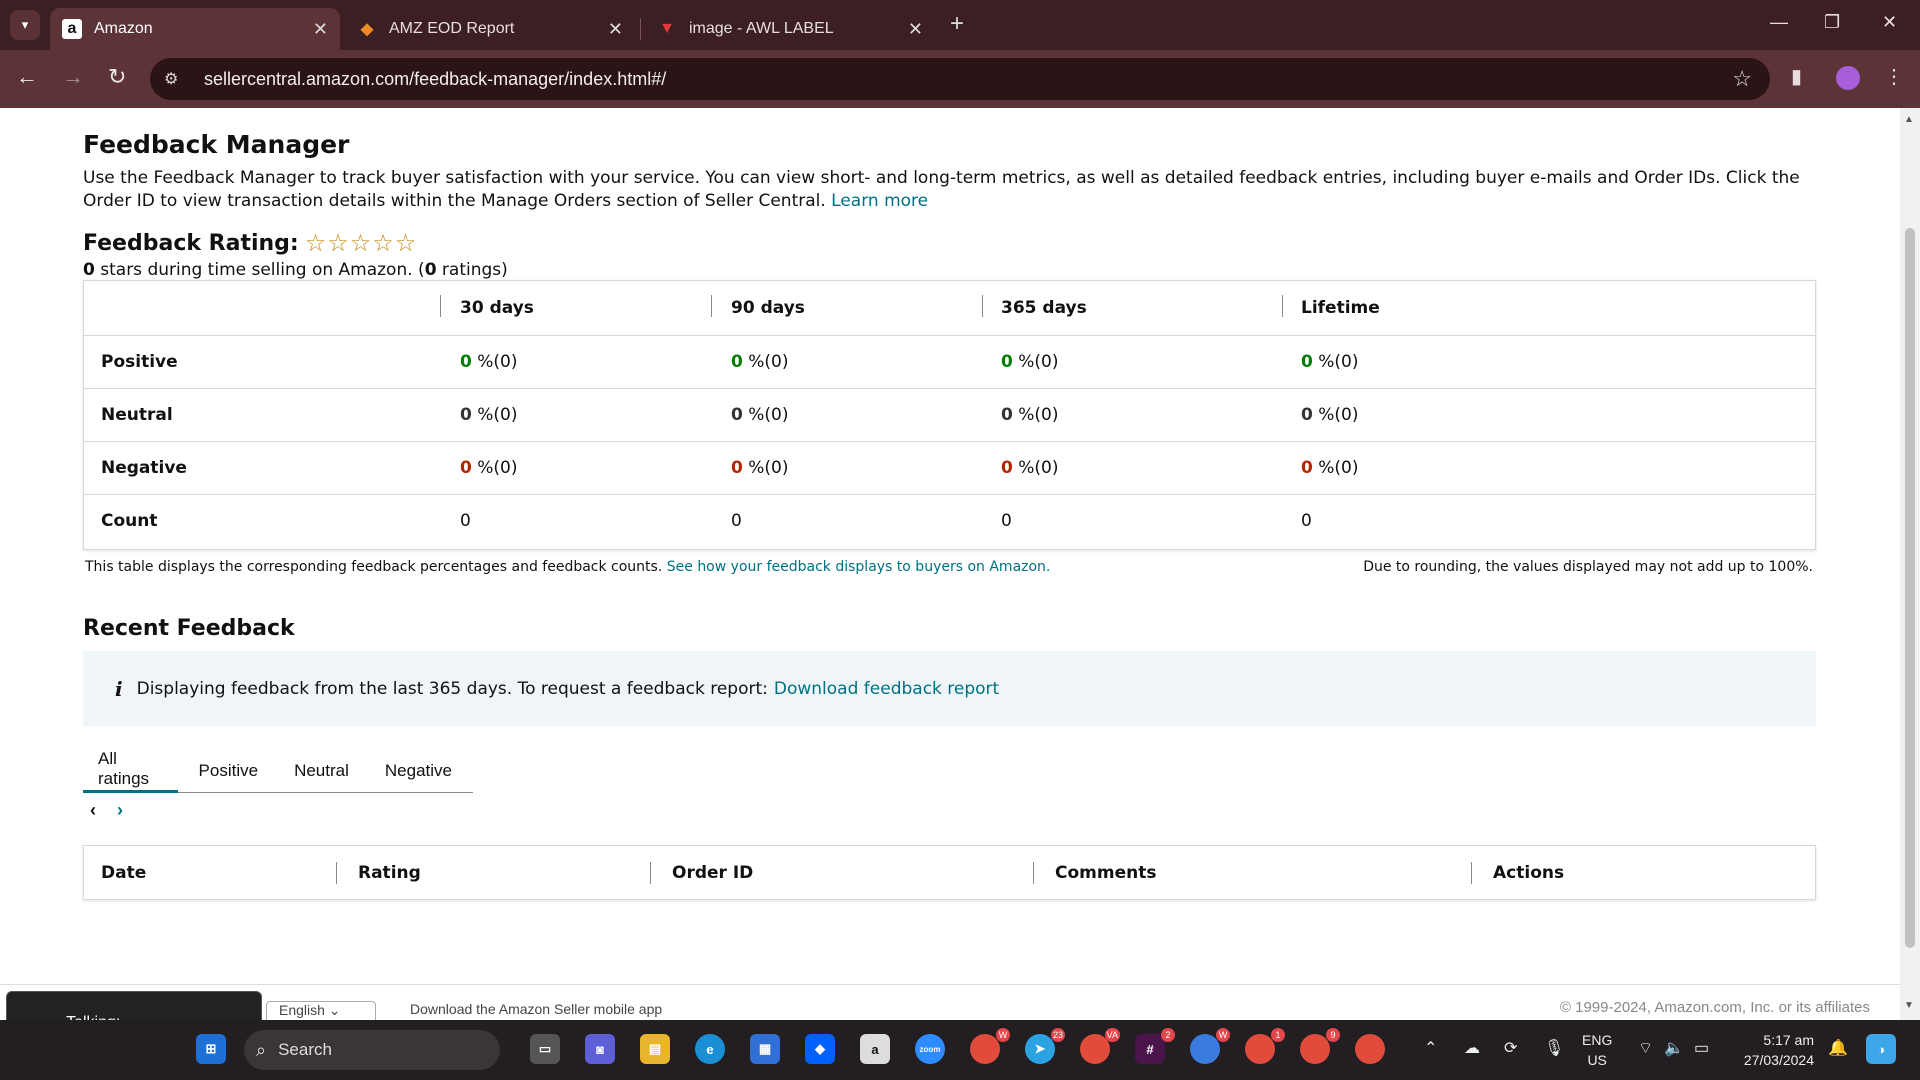  What do you see at coordinates (1894, 76) in the screenshot?
I see `more-menu-icon: ⋮` at bounding box center [1894, 76].